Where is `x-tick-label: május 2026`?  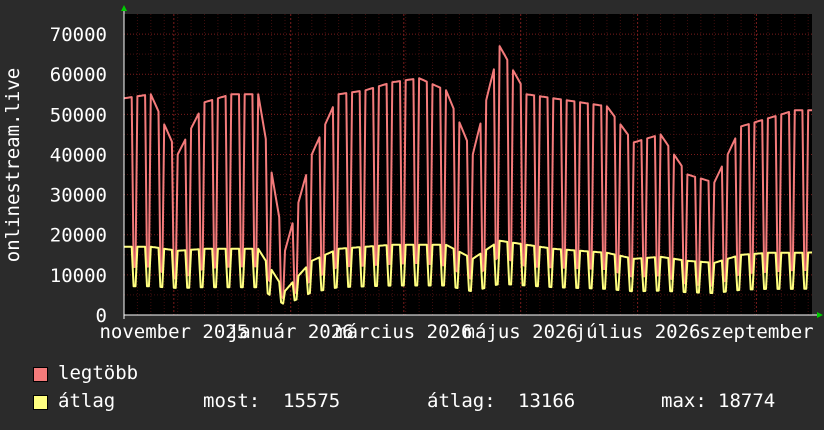
x-tick-label: május 2026 is located at coordinates (521, 332).